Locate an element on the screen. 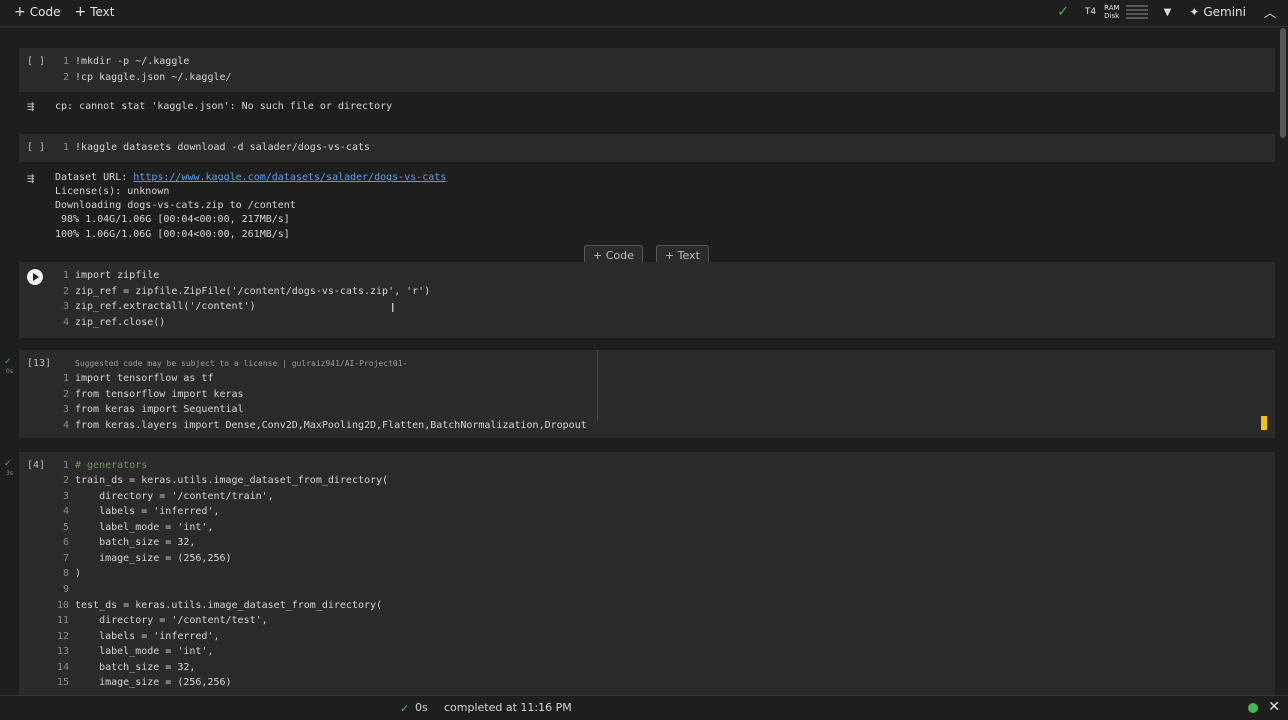 Image resolution: width=1288 pixels, height=720 pixels. code-line: import tensorflow as tf is located at coordinates (144, 378).